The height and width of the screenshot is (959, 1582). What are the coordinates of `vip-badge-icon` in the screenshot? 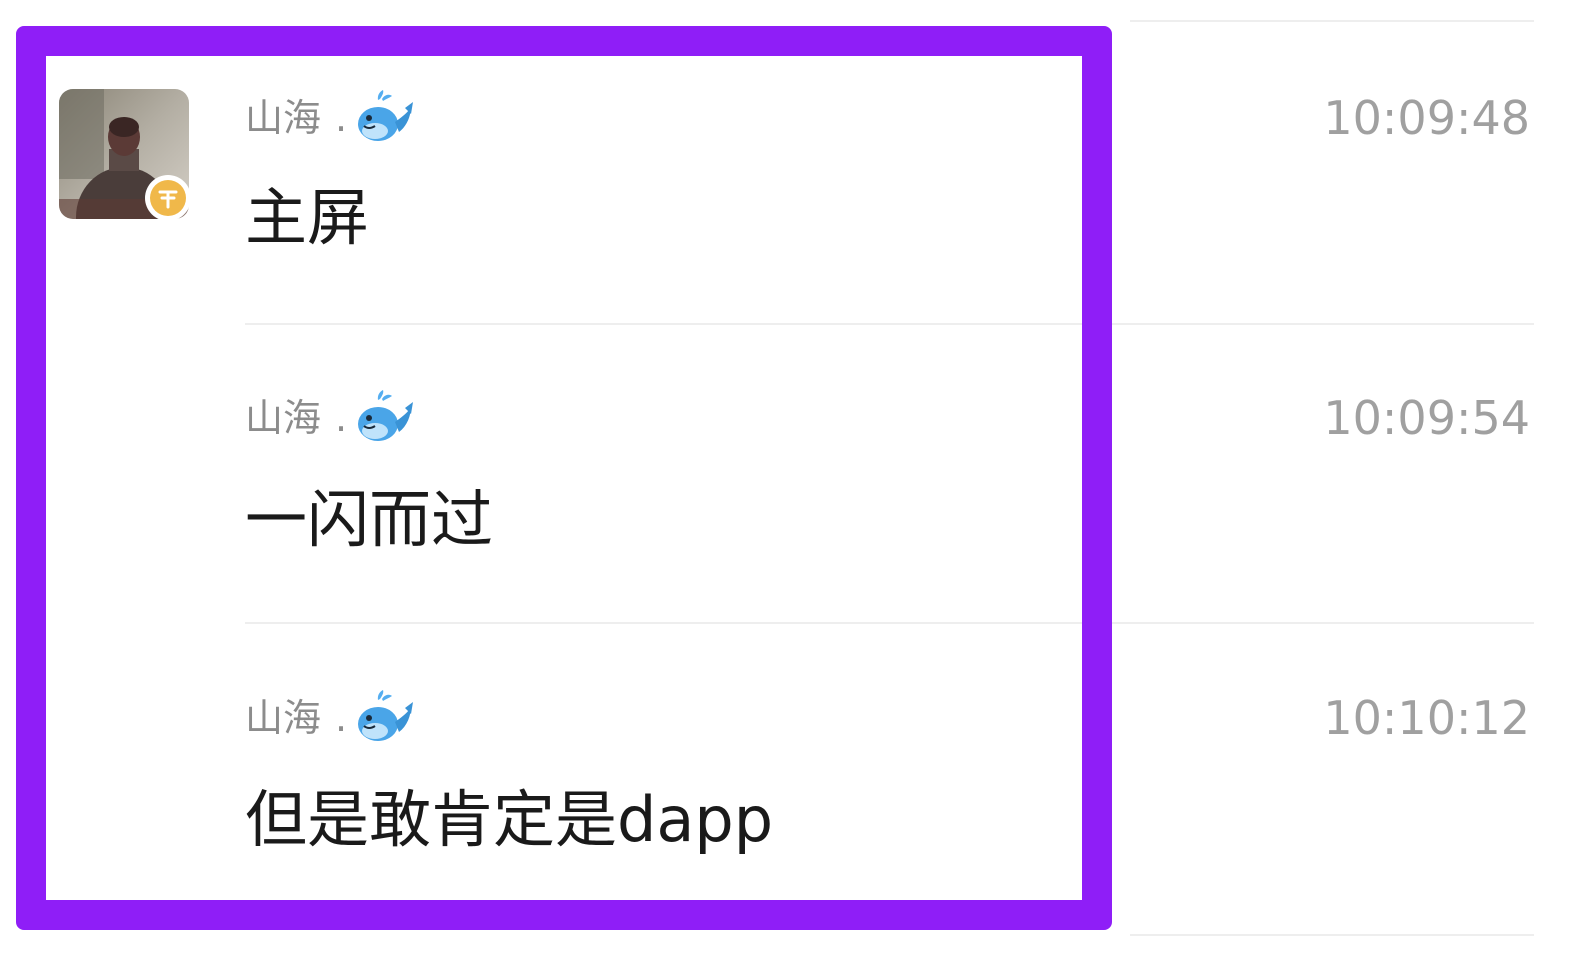 It's located at (168, 198).